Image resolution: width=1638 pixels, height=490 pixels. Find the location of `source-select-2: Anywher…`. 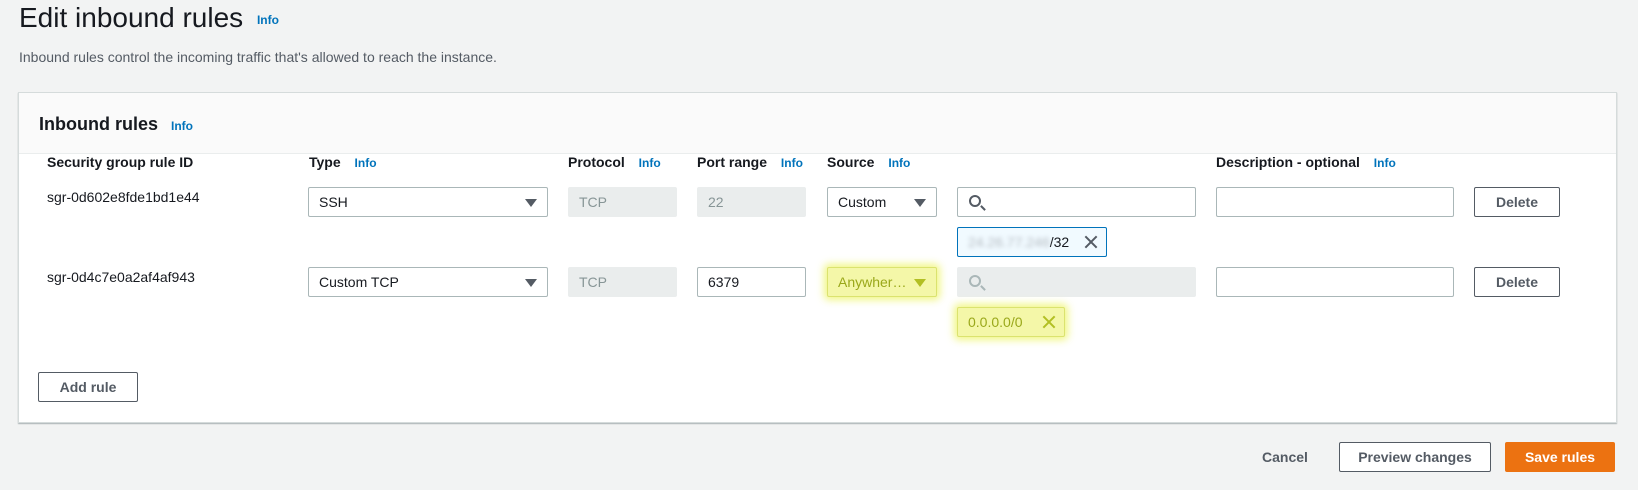

source-select-2: Anywher… is located at coordinates (882, 282).